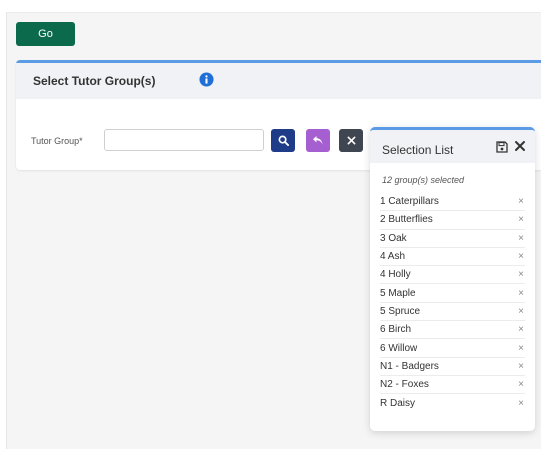  I want to click on list-item-label: 5 Spruce, so click(400, 311).